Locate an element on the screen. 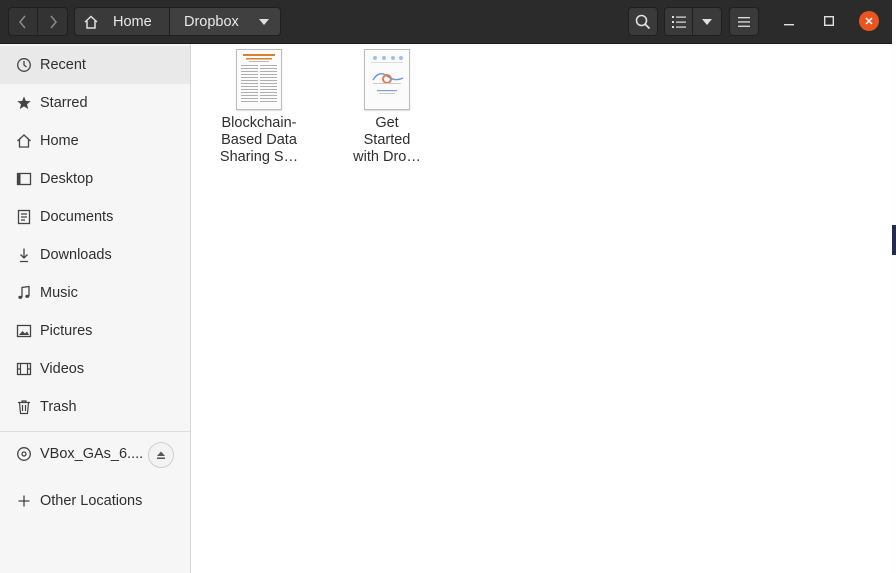 The image size is (896, 573). sidebar-item-recent: Recent is located at coordinates (95, 65).